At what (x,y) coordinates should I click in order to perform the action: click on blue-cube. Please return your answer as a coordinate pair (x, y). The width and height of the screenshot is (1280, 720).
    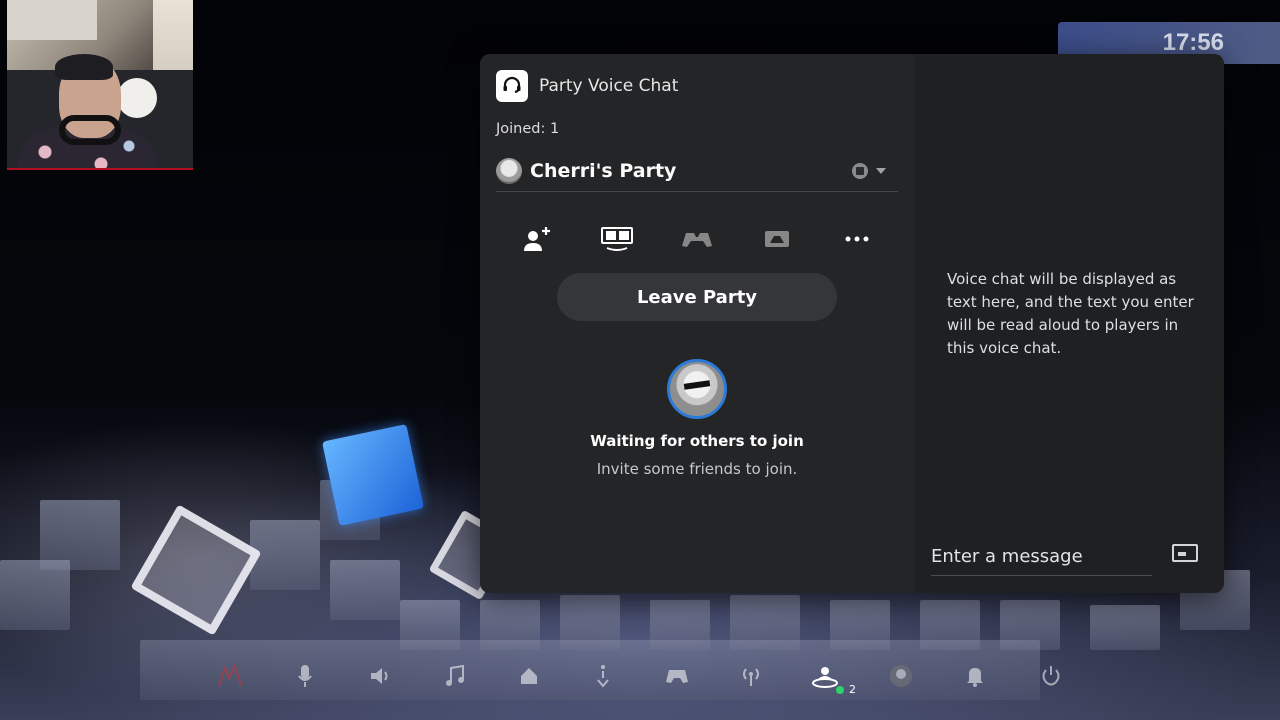
    Looking at the image, I should click on (373, 475).